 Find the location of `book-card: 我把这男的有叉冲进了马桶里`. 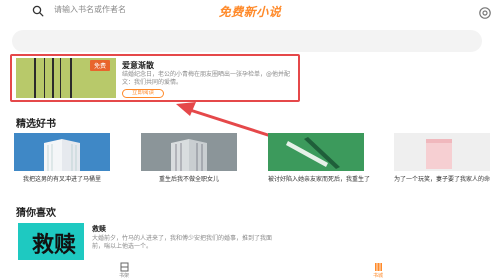

book-card: 我把这男的有叉冲进了马桶里 is located at coordinates (62, 158).